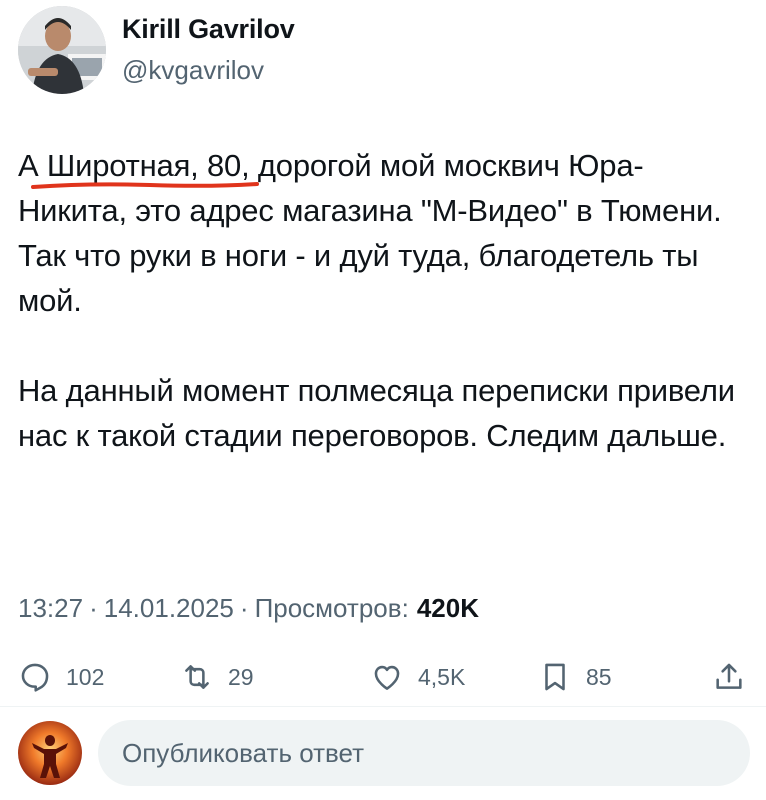  What do you see at coordinates (208, 70) in the screenshot?
I see `author-handle: @kvgavrilov` at bounding box center [208, 70].